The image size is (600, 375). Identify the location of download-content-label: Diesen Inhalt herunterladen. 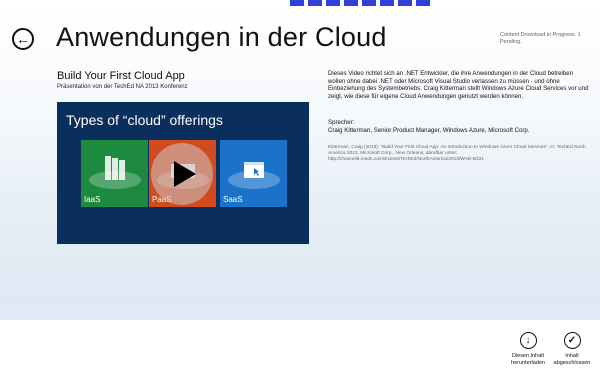
(528, 359).